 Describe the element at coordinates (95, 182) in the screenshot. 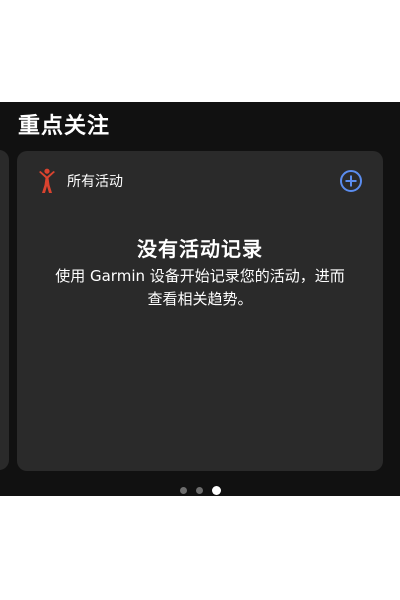

I see `card-label: 所有活动` at that location.